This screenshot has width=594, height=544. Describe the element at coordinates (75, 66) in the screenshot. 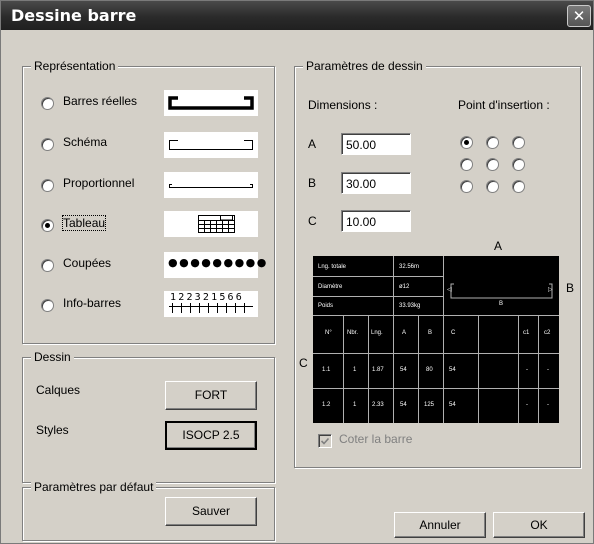

I see `representation-legend: Représentation` at that location.